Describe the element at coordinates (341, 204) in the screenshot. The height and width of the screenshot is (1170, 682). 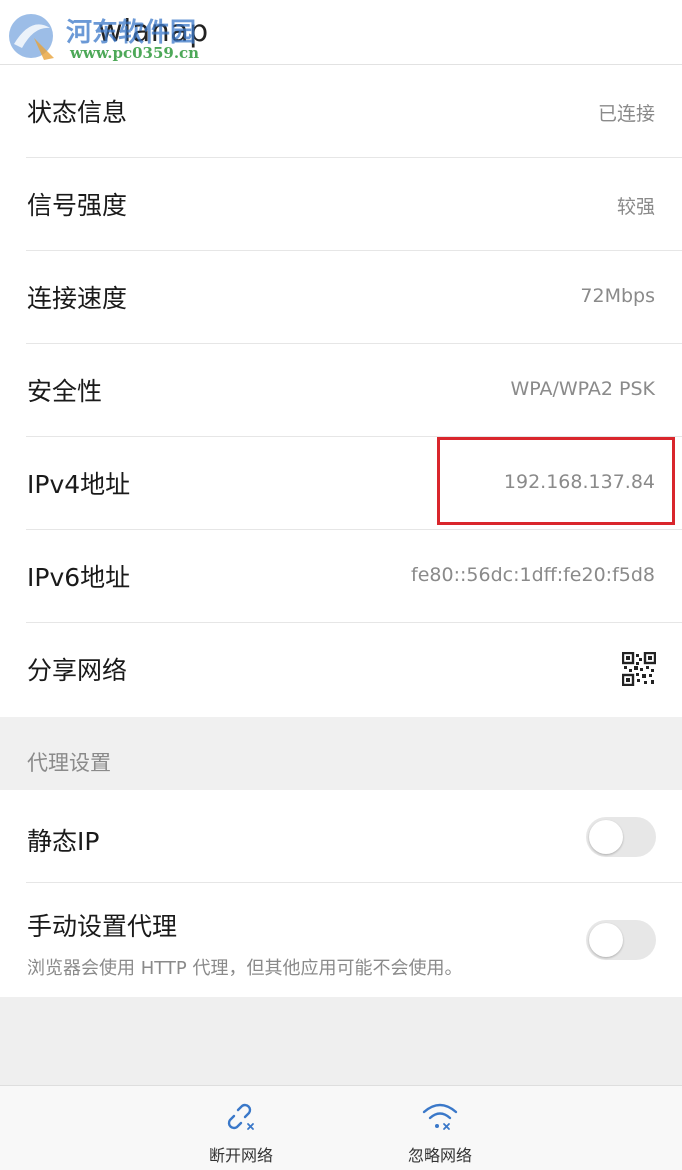
I see `row-signal: 信号强度 较强` at that location.